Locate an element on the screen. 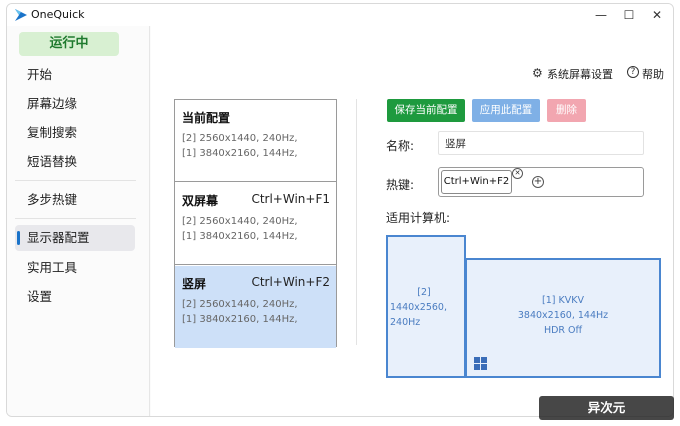  monitor-resolution: 1440x2560, is located at coordinates (427, 307).